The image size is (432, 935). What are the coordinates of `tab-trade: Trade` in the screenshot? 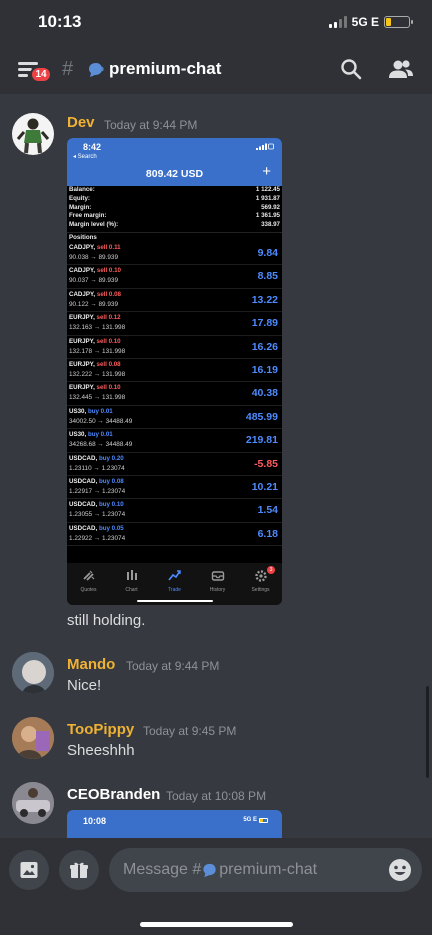 It's located at (174, 584).